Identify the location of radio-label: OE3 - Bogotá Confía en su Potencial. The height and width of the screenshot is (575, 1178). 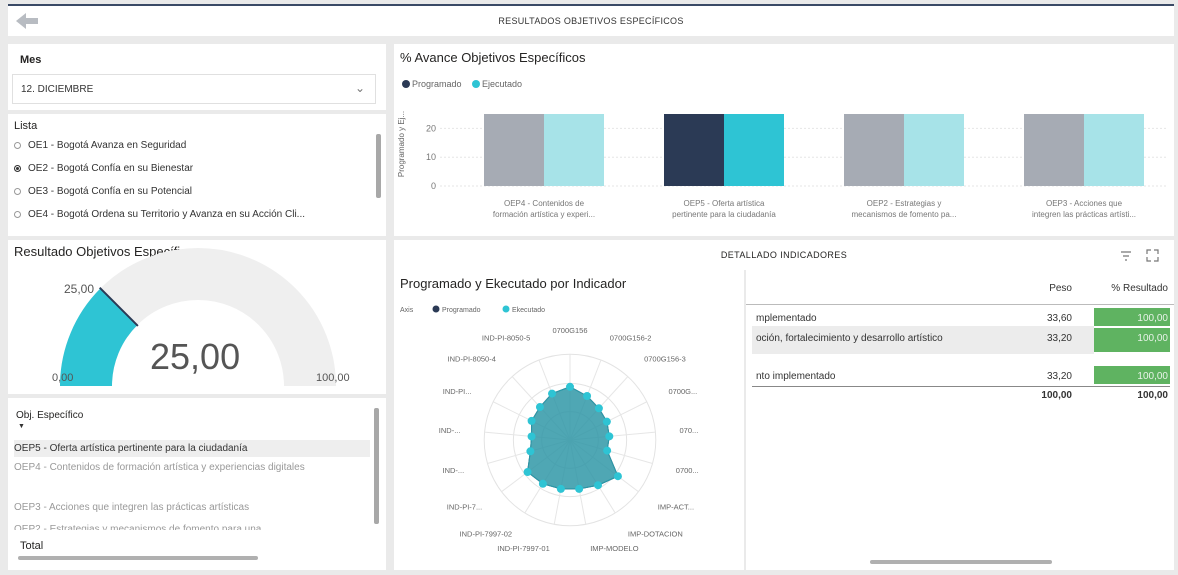
(110, 191).